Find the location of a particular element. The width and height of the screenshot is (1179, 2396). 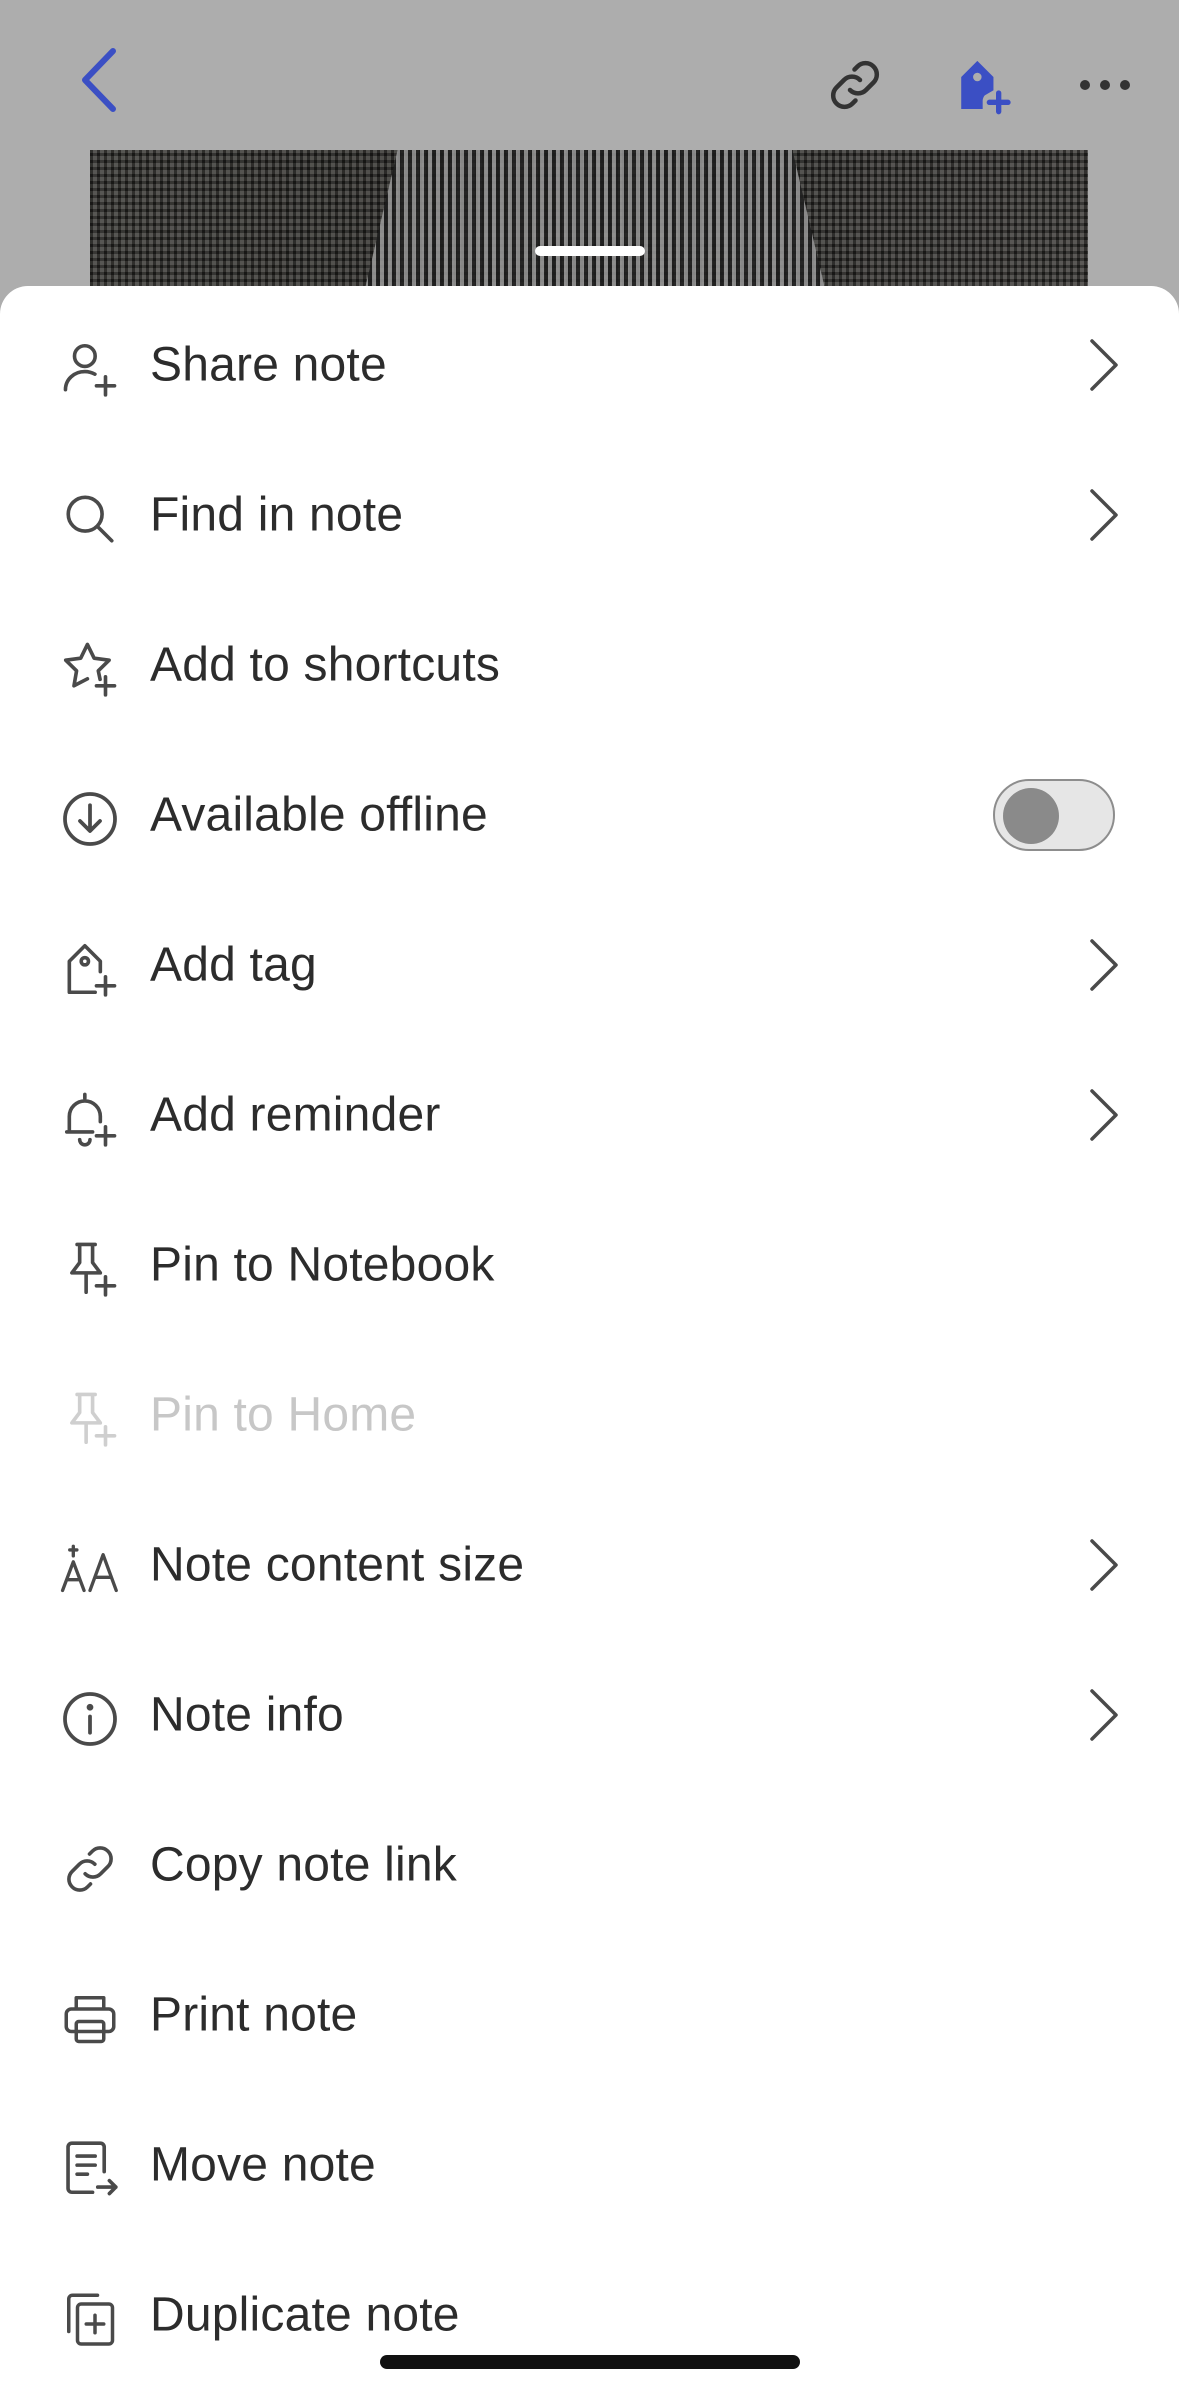

more-button is located at coordinates (1105, 85).